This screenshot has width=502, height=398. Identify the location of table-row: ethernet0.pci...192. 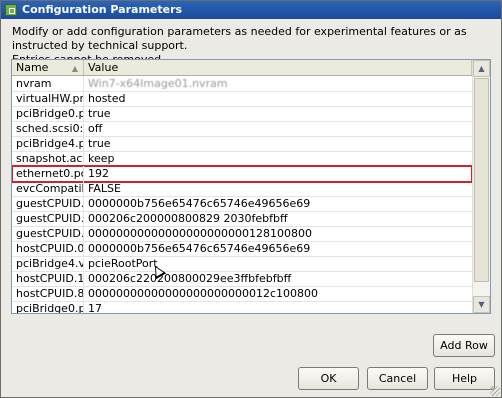
(242, 174).